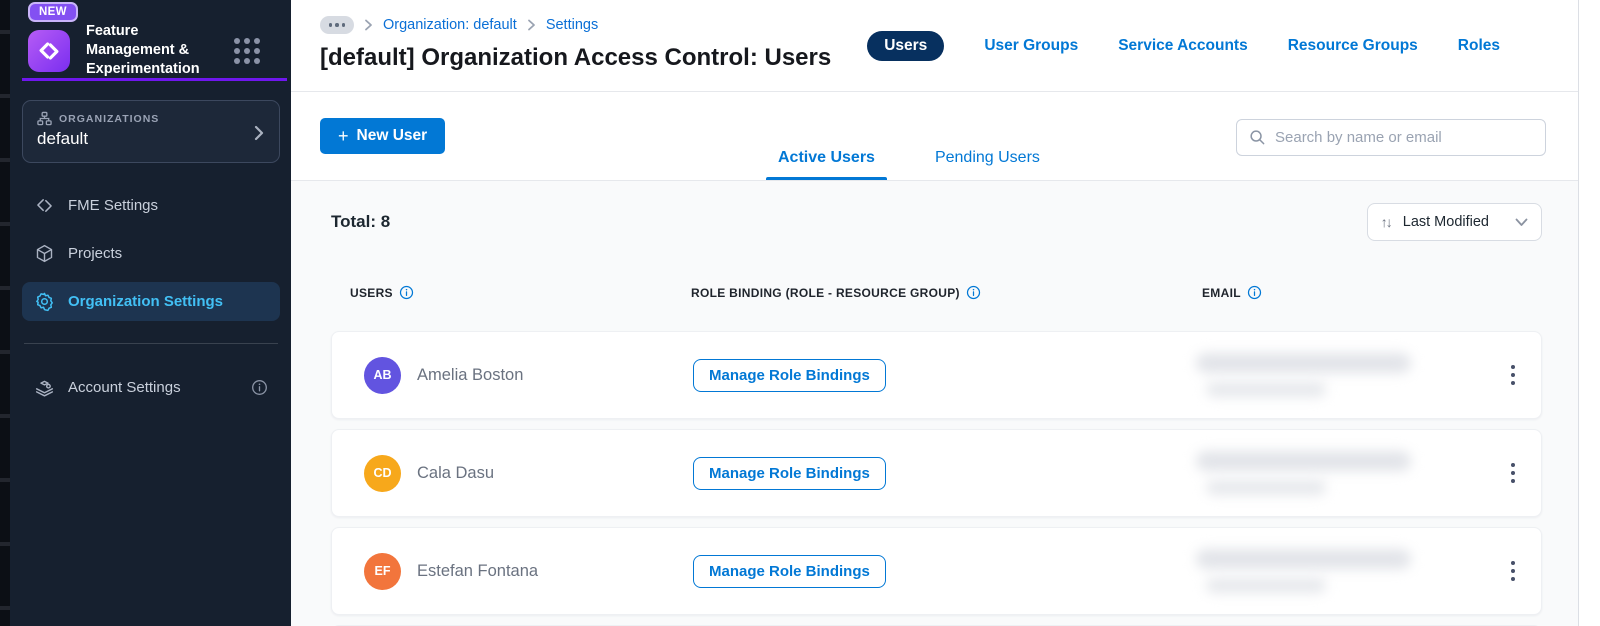  What do you see at coordinates (382, 571) in the screenshot?
I see `avatar: EF` at bounding box center [382, 571].